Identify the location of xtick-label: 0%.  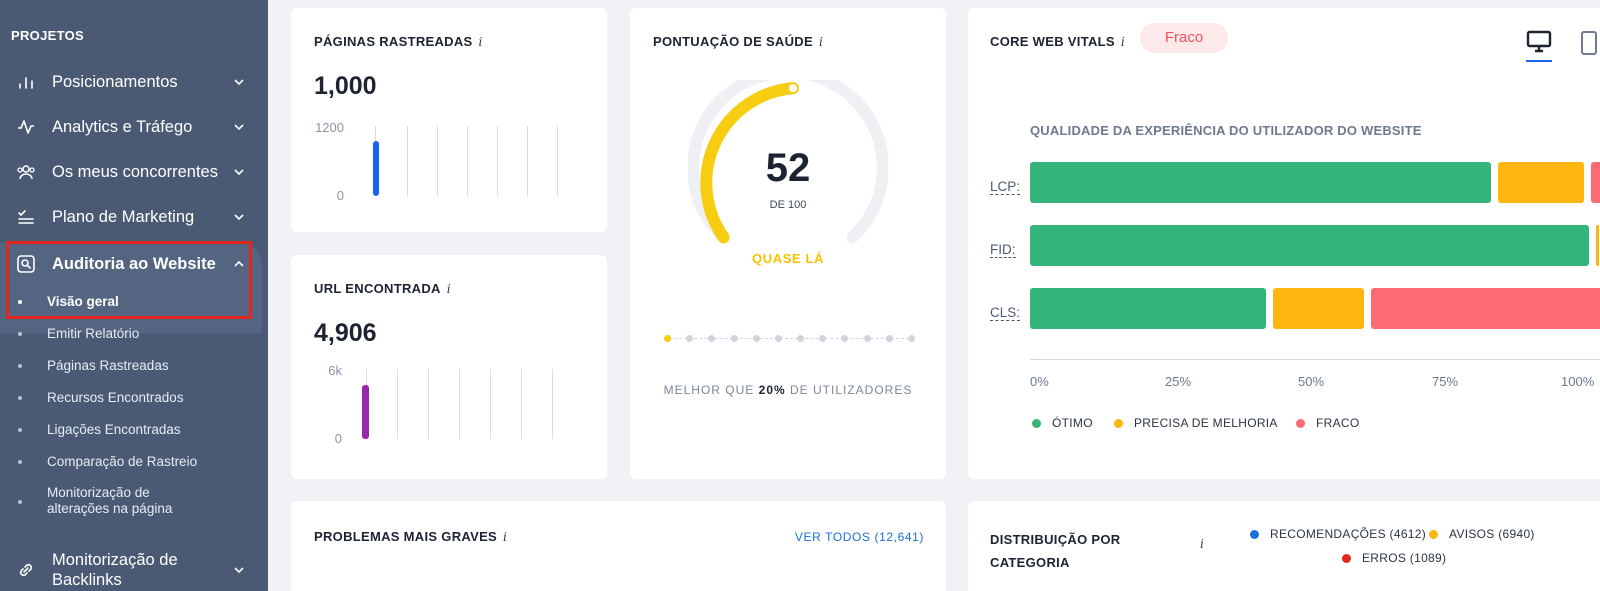
(1039, 381).